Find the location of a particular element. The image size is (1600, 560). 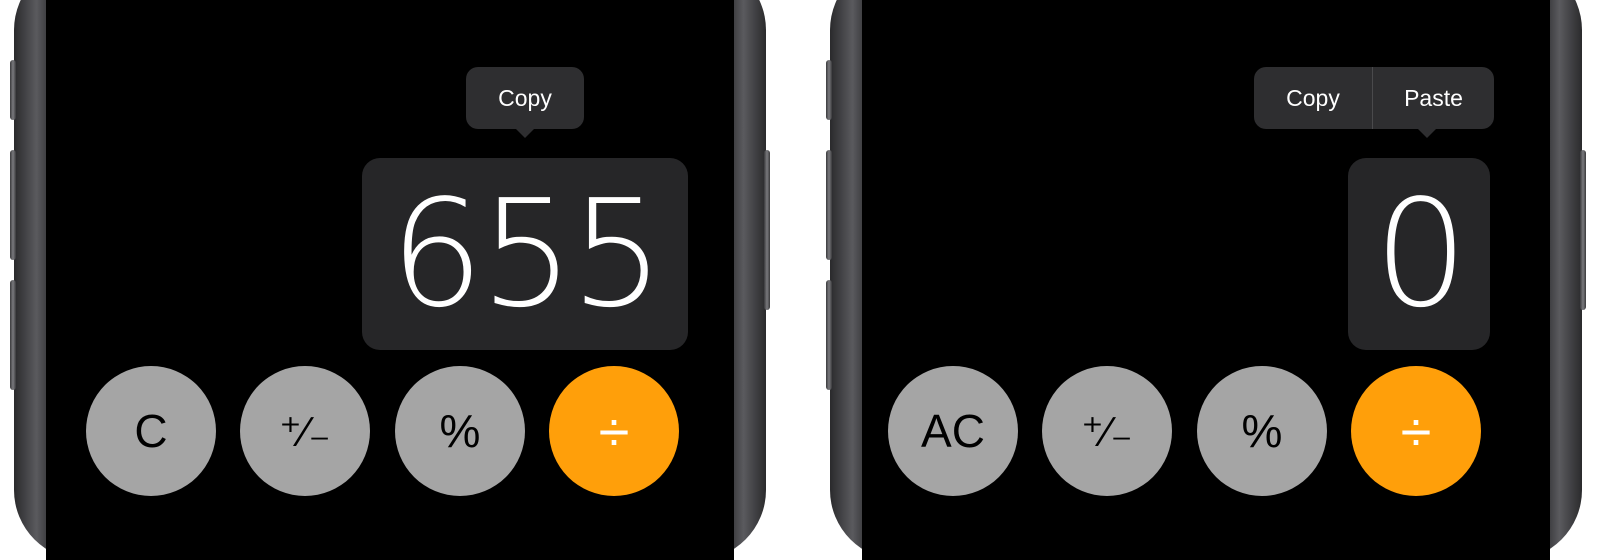

display-value: 655 is located at coordinates (527, 254).